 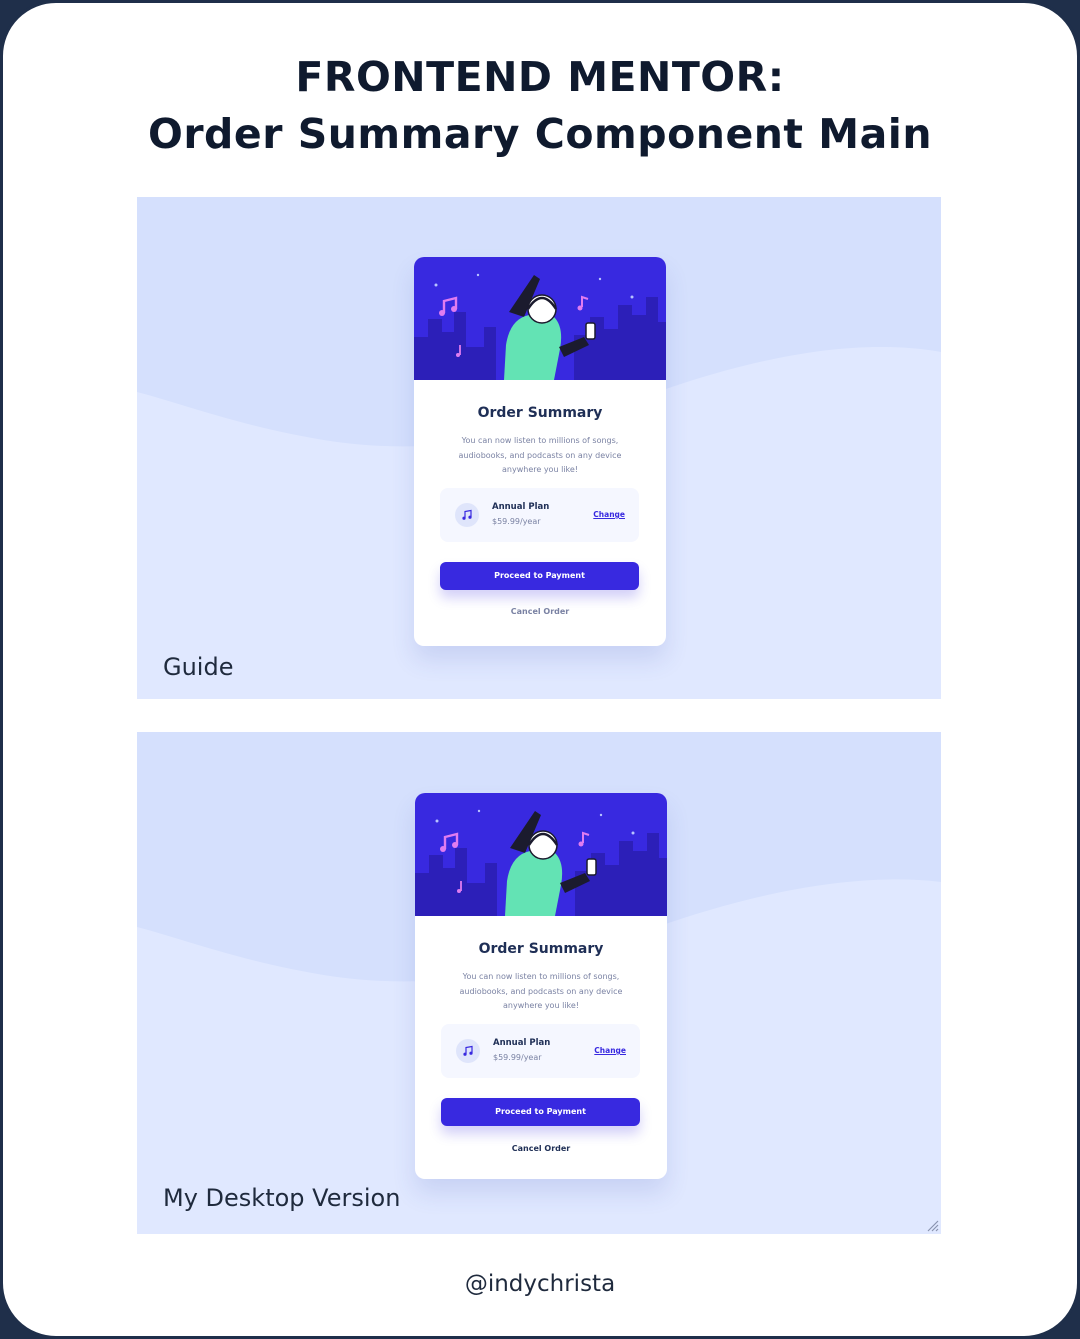 I want to click on resize-grip-icon, so click(x=932, y=1225).